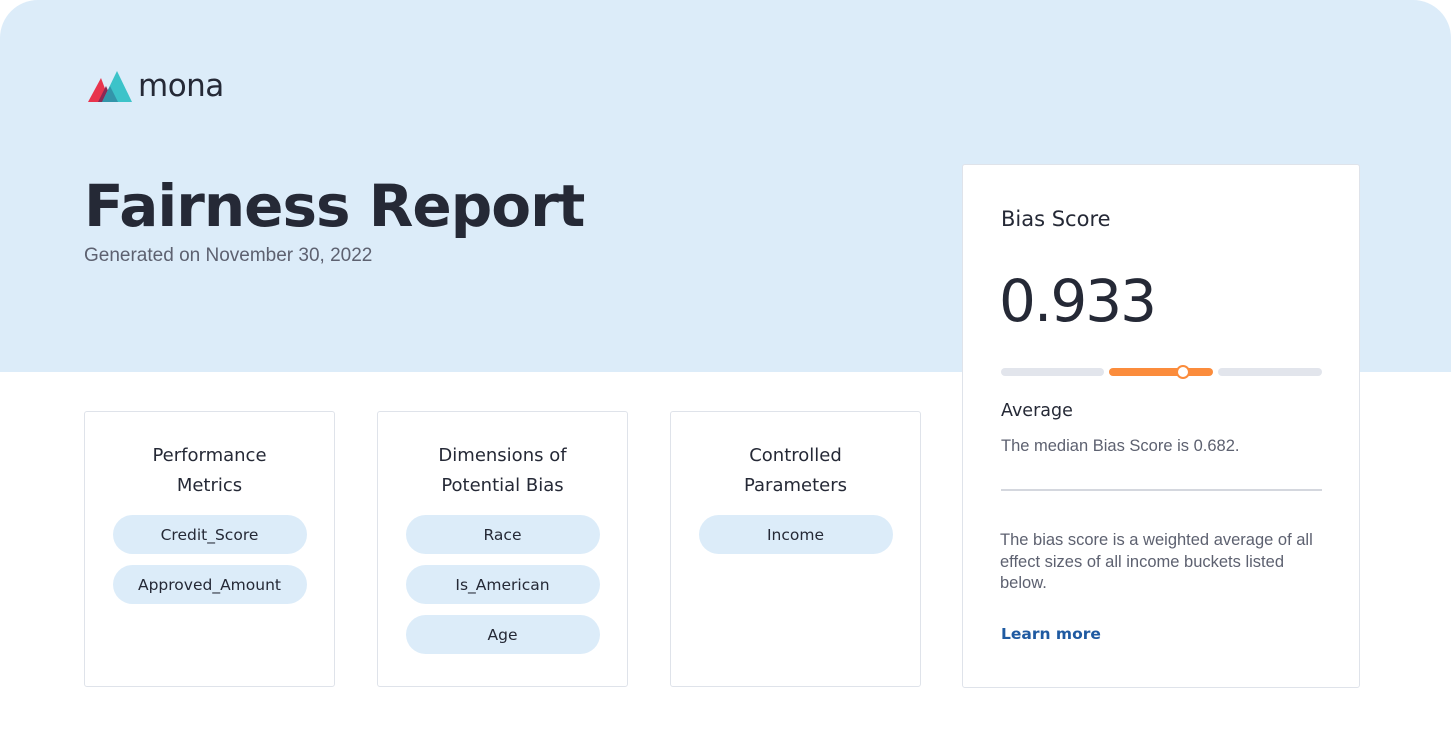 This screenshot has height=755, width=1451. I want to click on dimension-pill-list: Race Is_American Age, so click(502, 590).